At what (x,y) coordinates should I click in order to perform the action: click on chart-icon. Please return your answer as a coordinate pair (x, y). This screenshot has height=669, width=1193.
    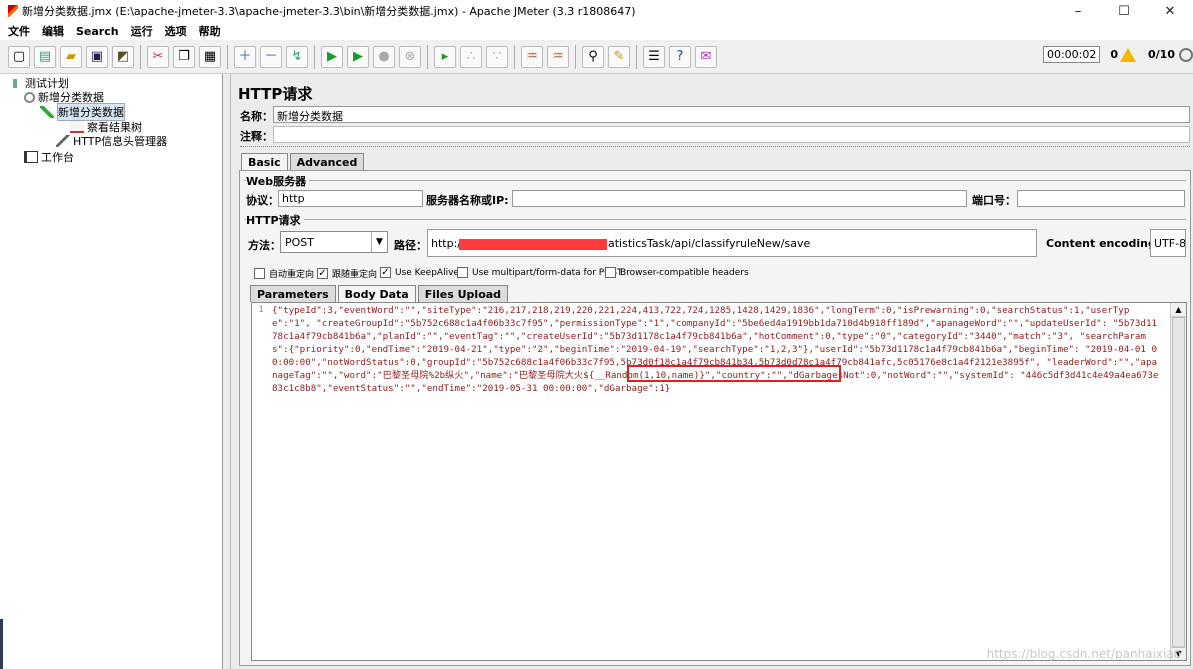
    Looking at the image, I should click on (77, 127).